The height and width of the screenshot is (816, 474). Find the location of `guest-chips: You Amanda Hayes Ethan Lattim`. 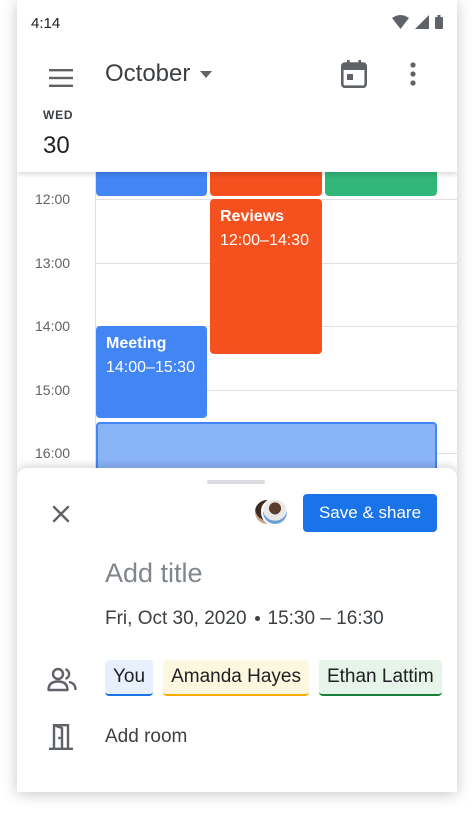

guest-chips: You Amanda Hayes Ethan Lattim is located at coordinates (273, 678).